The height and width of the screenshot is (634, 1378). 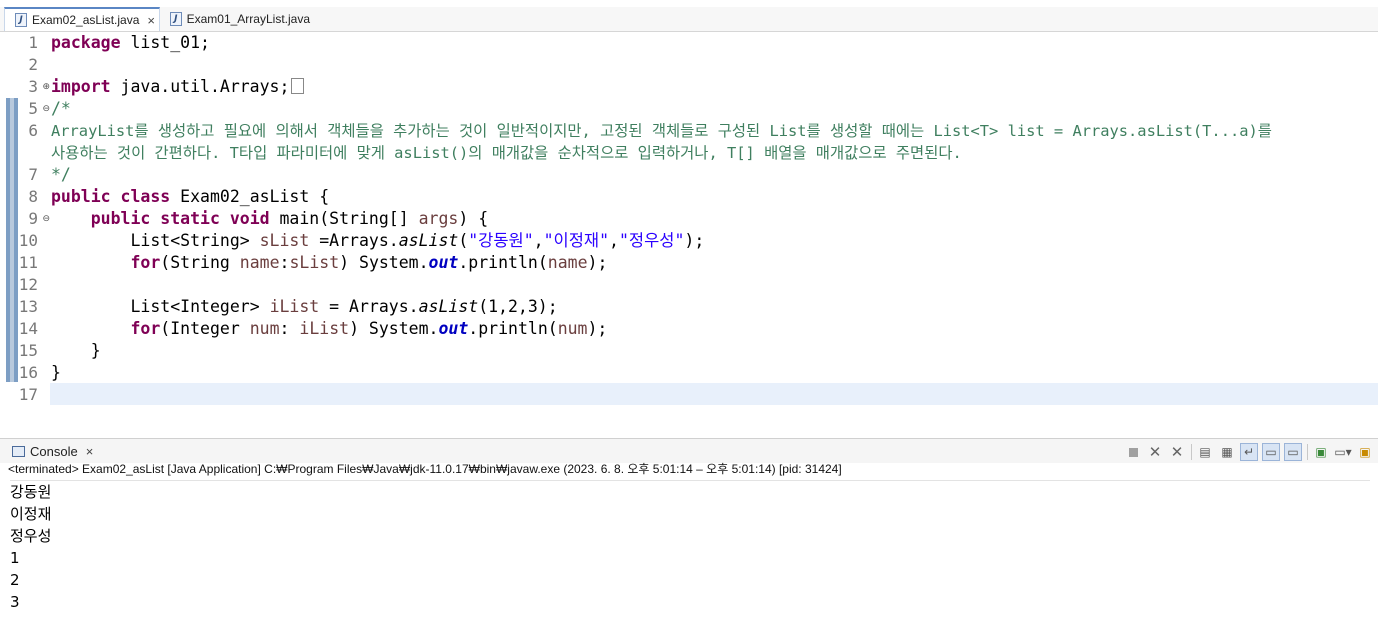 What do you see at coordinates (689, 450) in the screenshot?
I see `console-header: Console × ✕ ✕ ▤ ▦ ↵ ▭ ▭ ▣ ▭▾ ▣` at bounding box center [689, 450].